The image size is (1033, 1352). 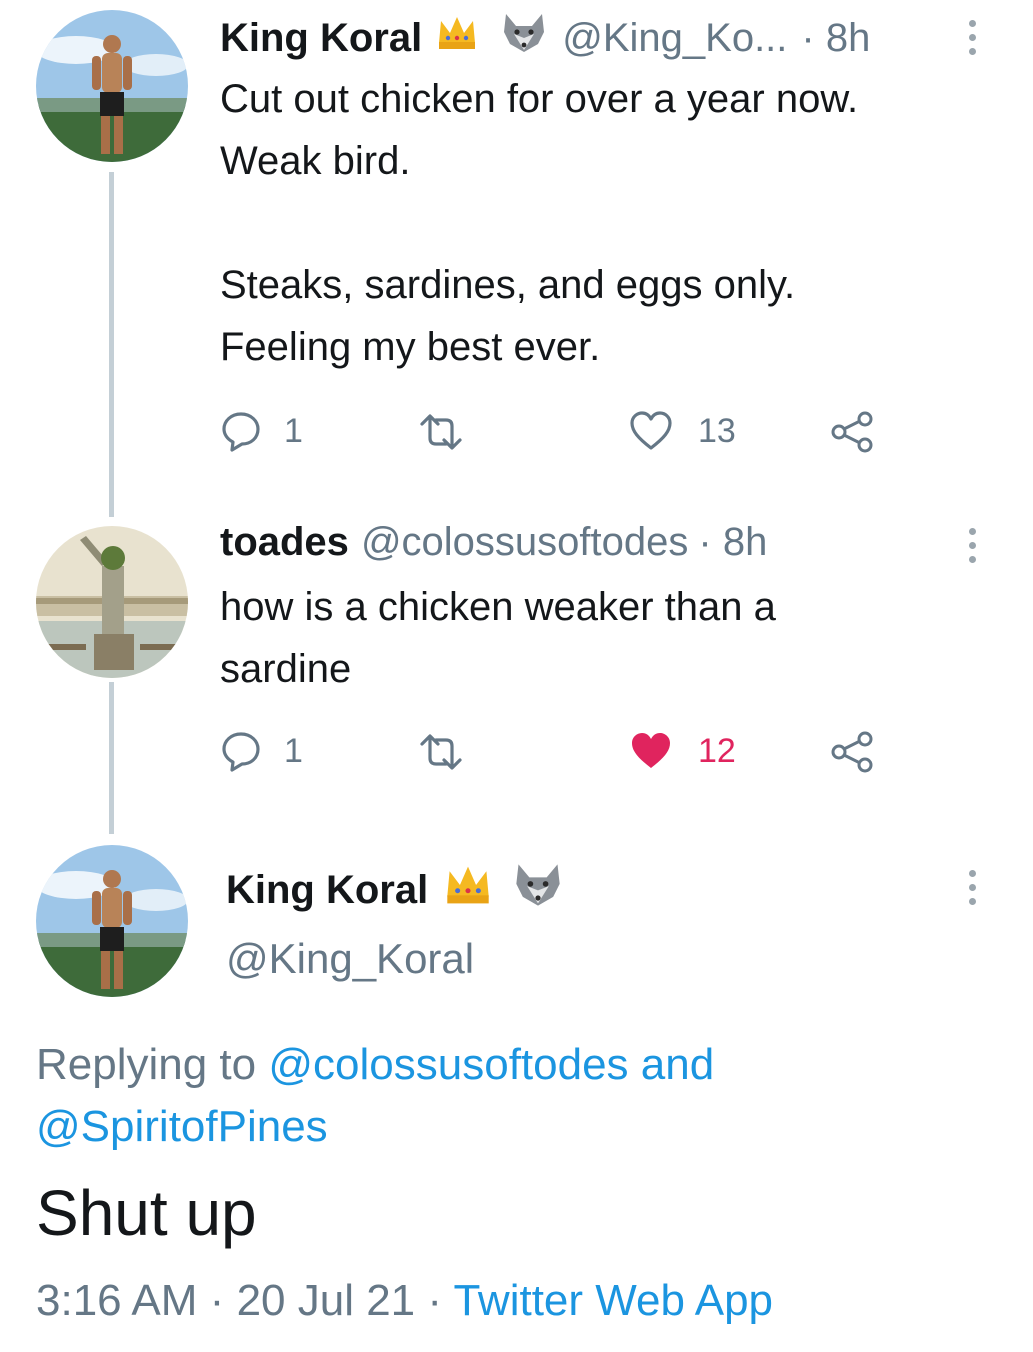 What do you see at coordinates (448, 1064) in the screenshot?
I see `mention-link: @colossusoftodes` at bounding box center [448, 1064].